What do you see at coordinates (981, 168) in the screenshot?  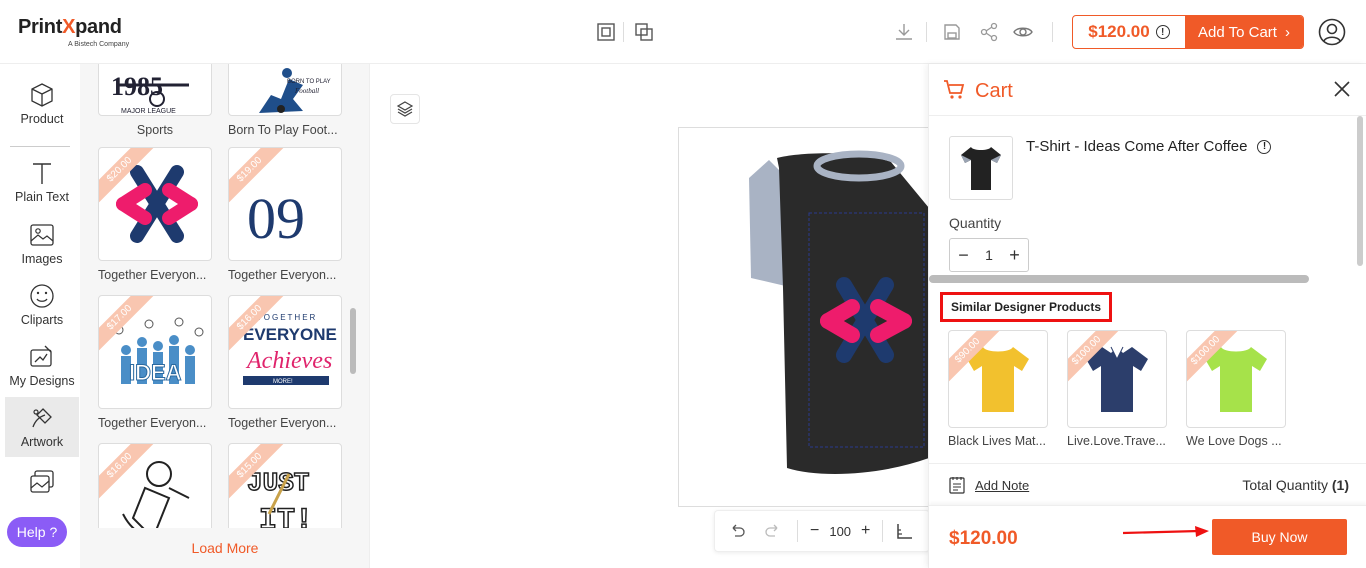 I see `cart-product-thumb` at bounding box center [981, 168].